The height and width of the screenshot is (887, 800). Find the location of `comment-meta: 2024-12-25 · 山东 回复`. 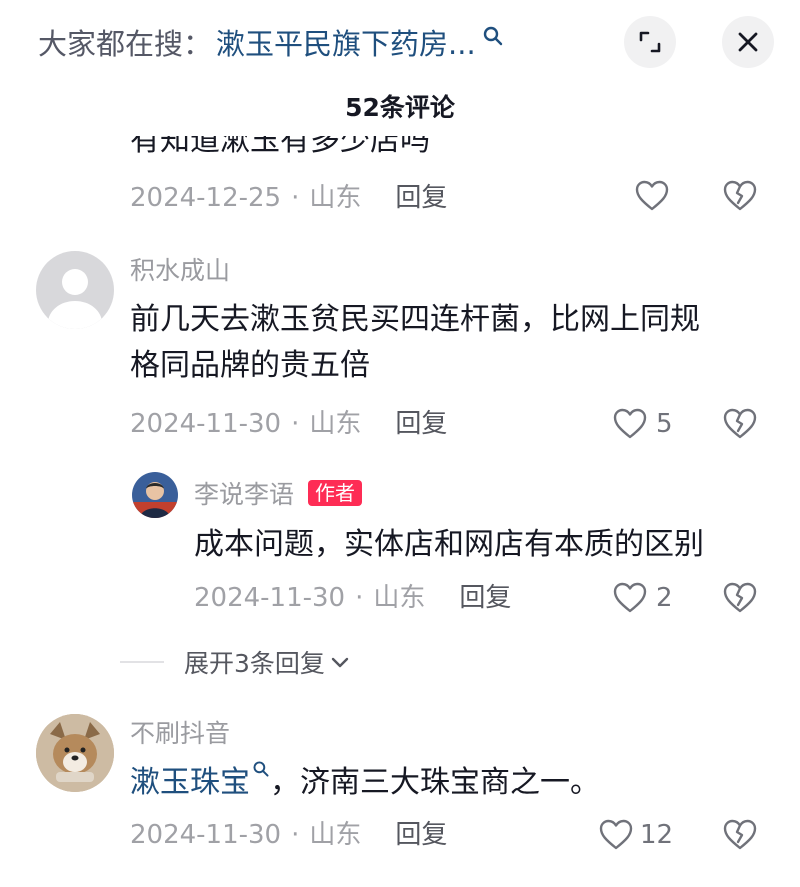

comment-meta: 2024-12-25 · 山东 回复 is located at coordinates (288, 198).